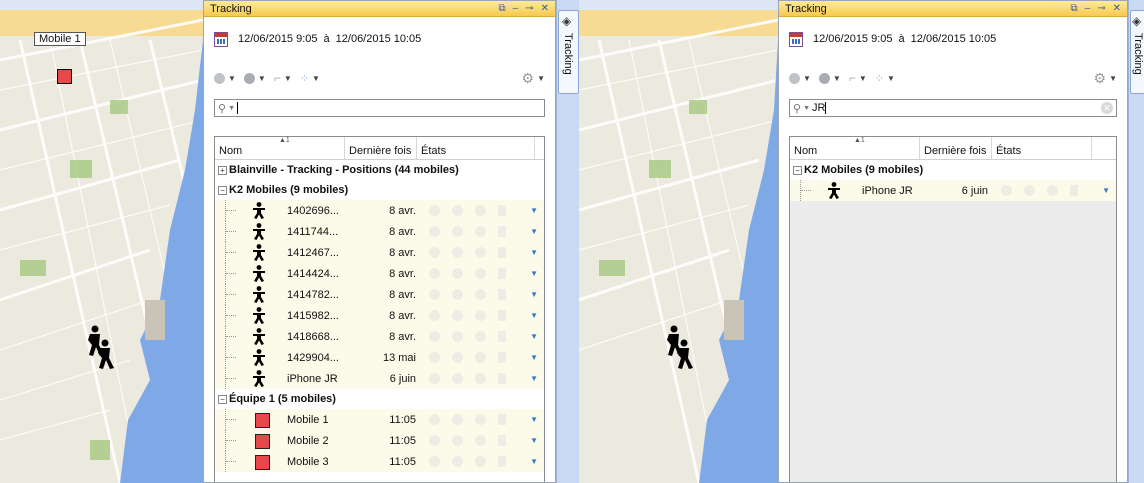  What do you see at coordinates (379, 294) in the screenshot?
I see `tree-row: 1414782... 8 avr. ▼` at bounding box center [379, 294].